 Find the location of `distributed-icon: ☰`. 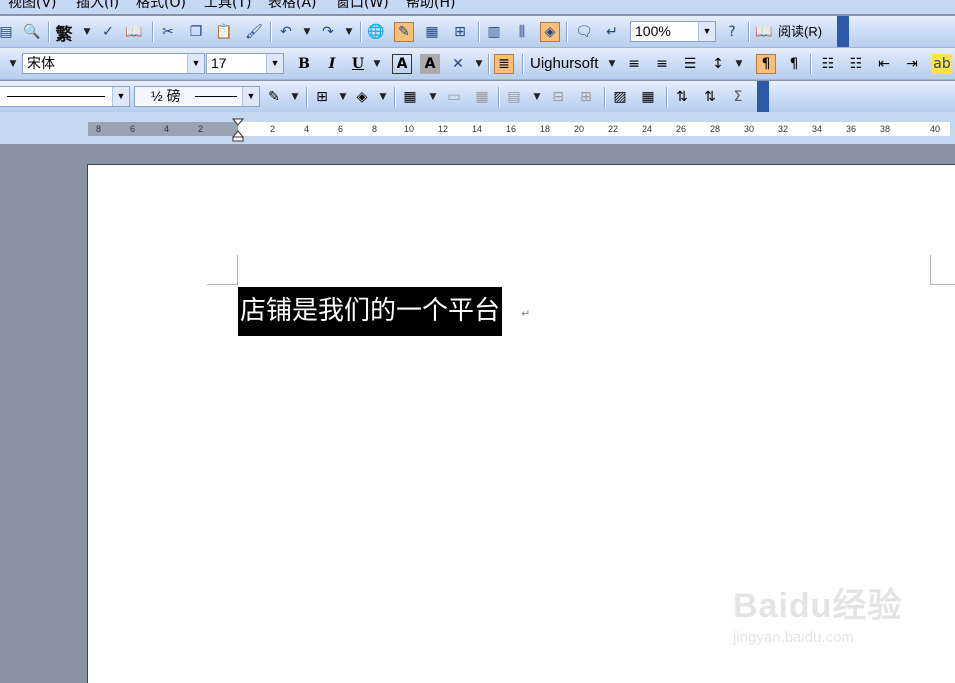

distributed-icon: ☰ is located at coordinates (690, 64).